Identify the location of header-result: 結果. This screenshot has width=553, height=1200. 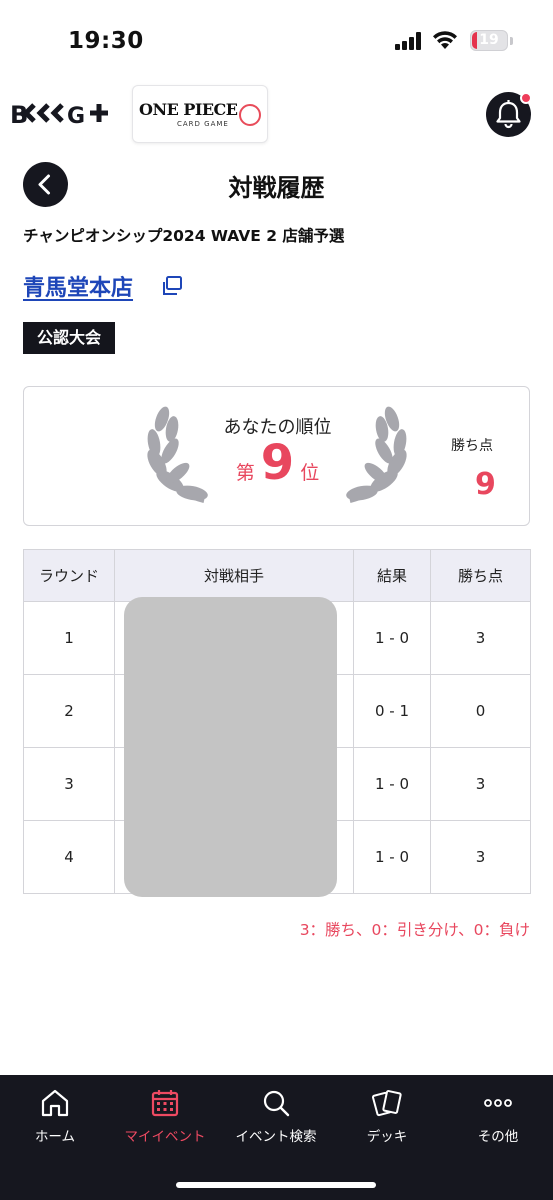
(392, 575).